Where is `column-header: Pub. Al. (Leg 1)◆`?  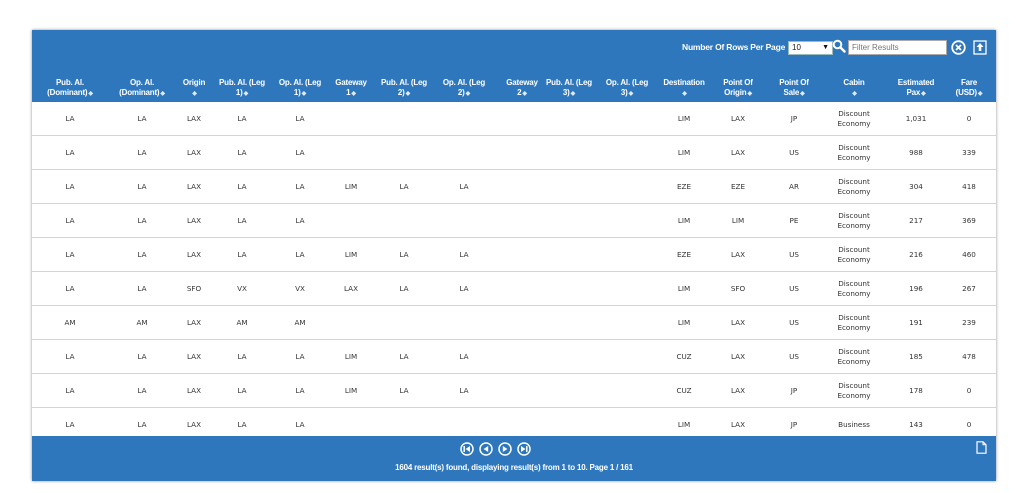 column-header: Pub. Al. (Leg 1)◆ is located at coordinates (242, 88).